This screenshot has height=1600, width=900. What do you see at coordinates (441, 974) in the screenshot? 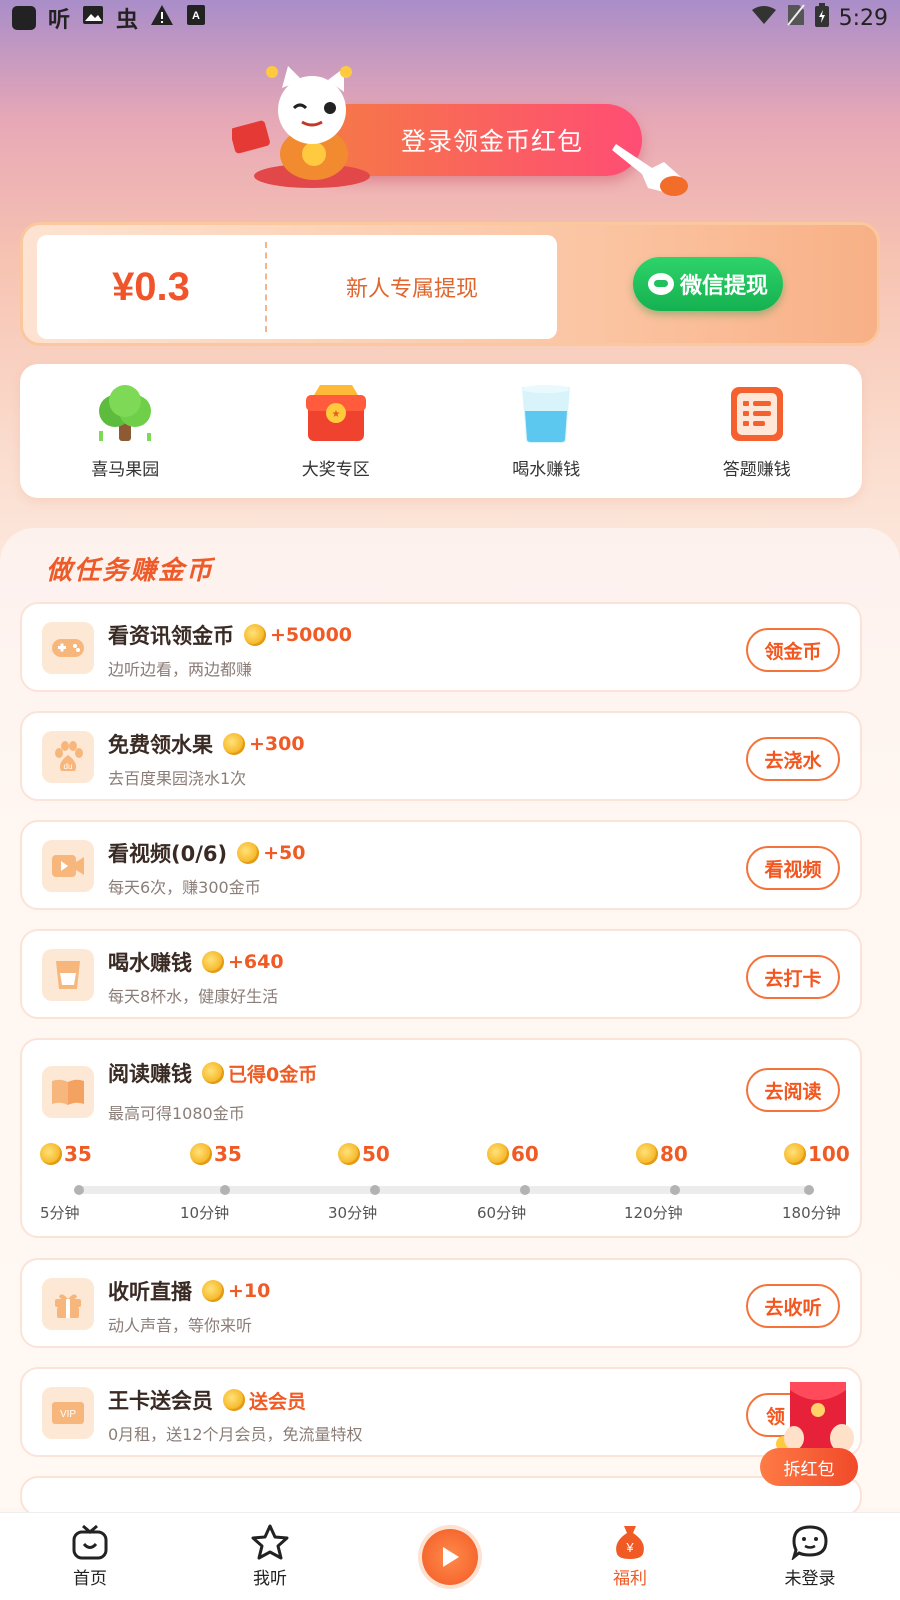
I see `task-water: 喝水赚钱 +640 每天8杯水，健康好生活 去打卡` at bounding box center [441, 974].